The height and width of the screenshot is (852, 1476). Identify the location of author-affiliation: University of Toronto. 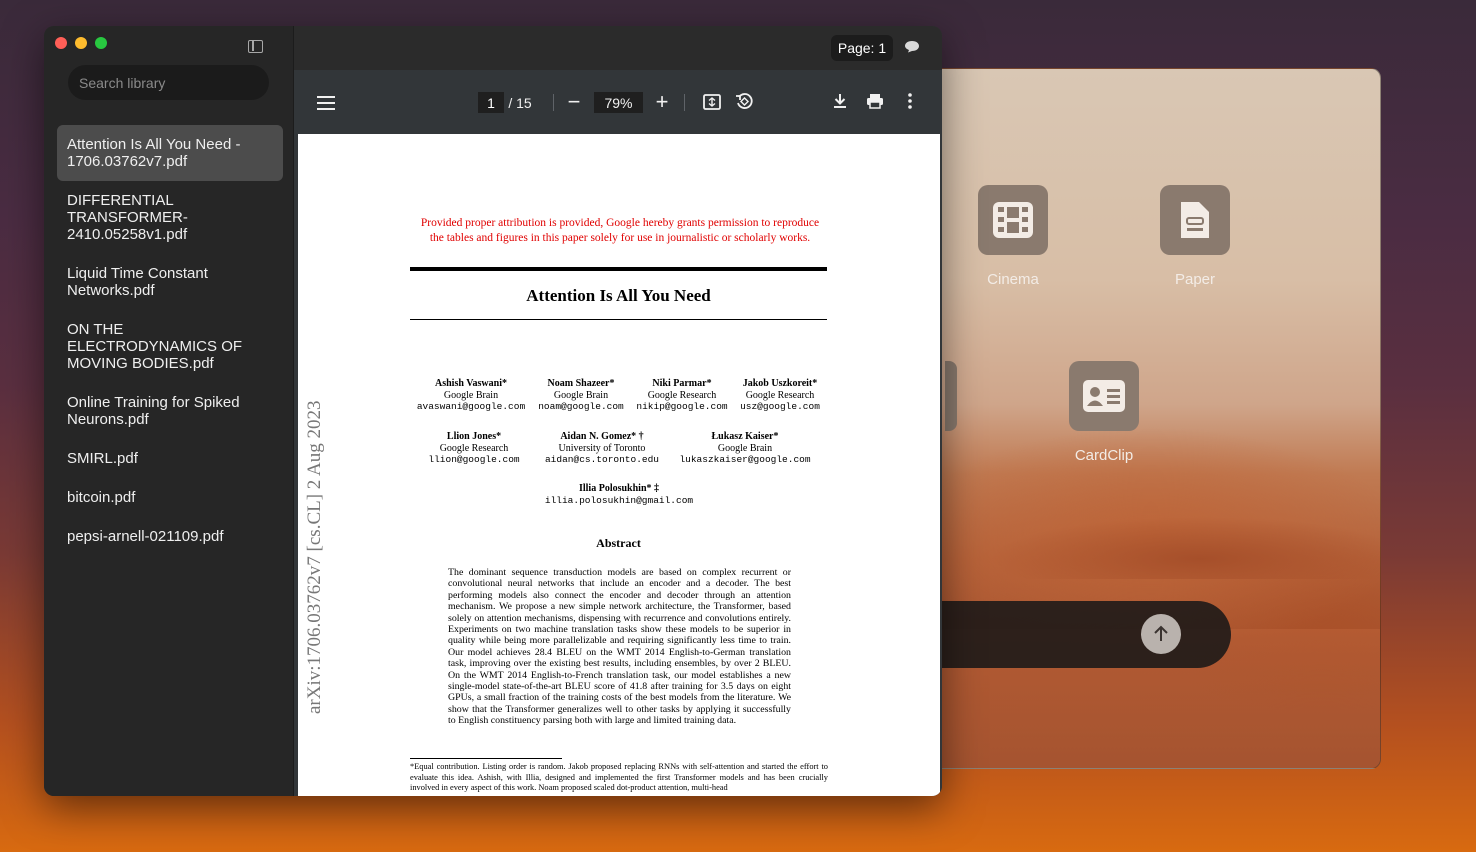
(602, 448).